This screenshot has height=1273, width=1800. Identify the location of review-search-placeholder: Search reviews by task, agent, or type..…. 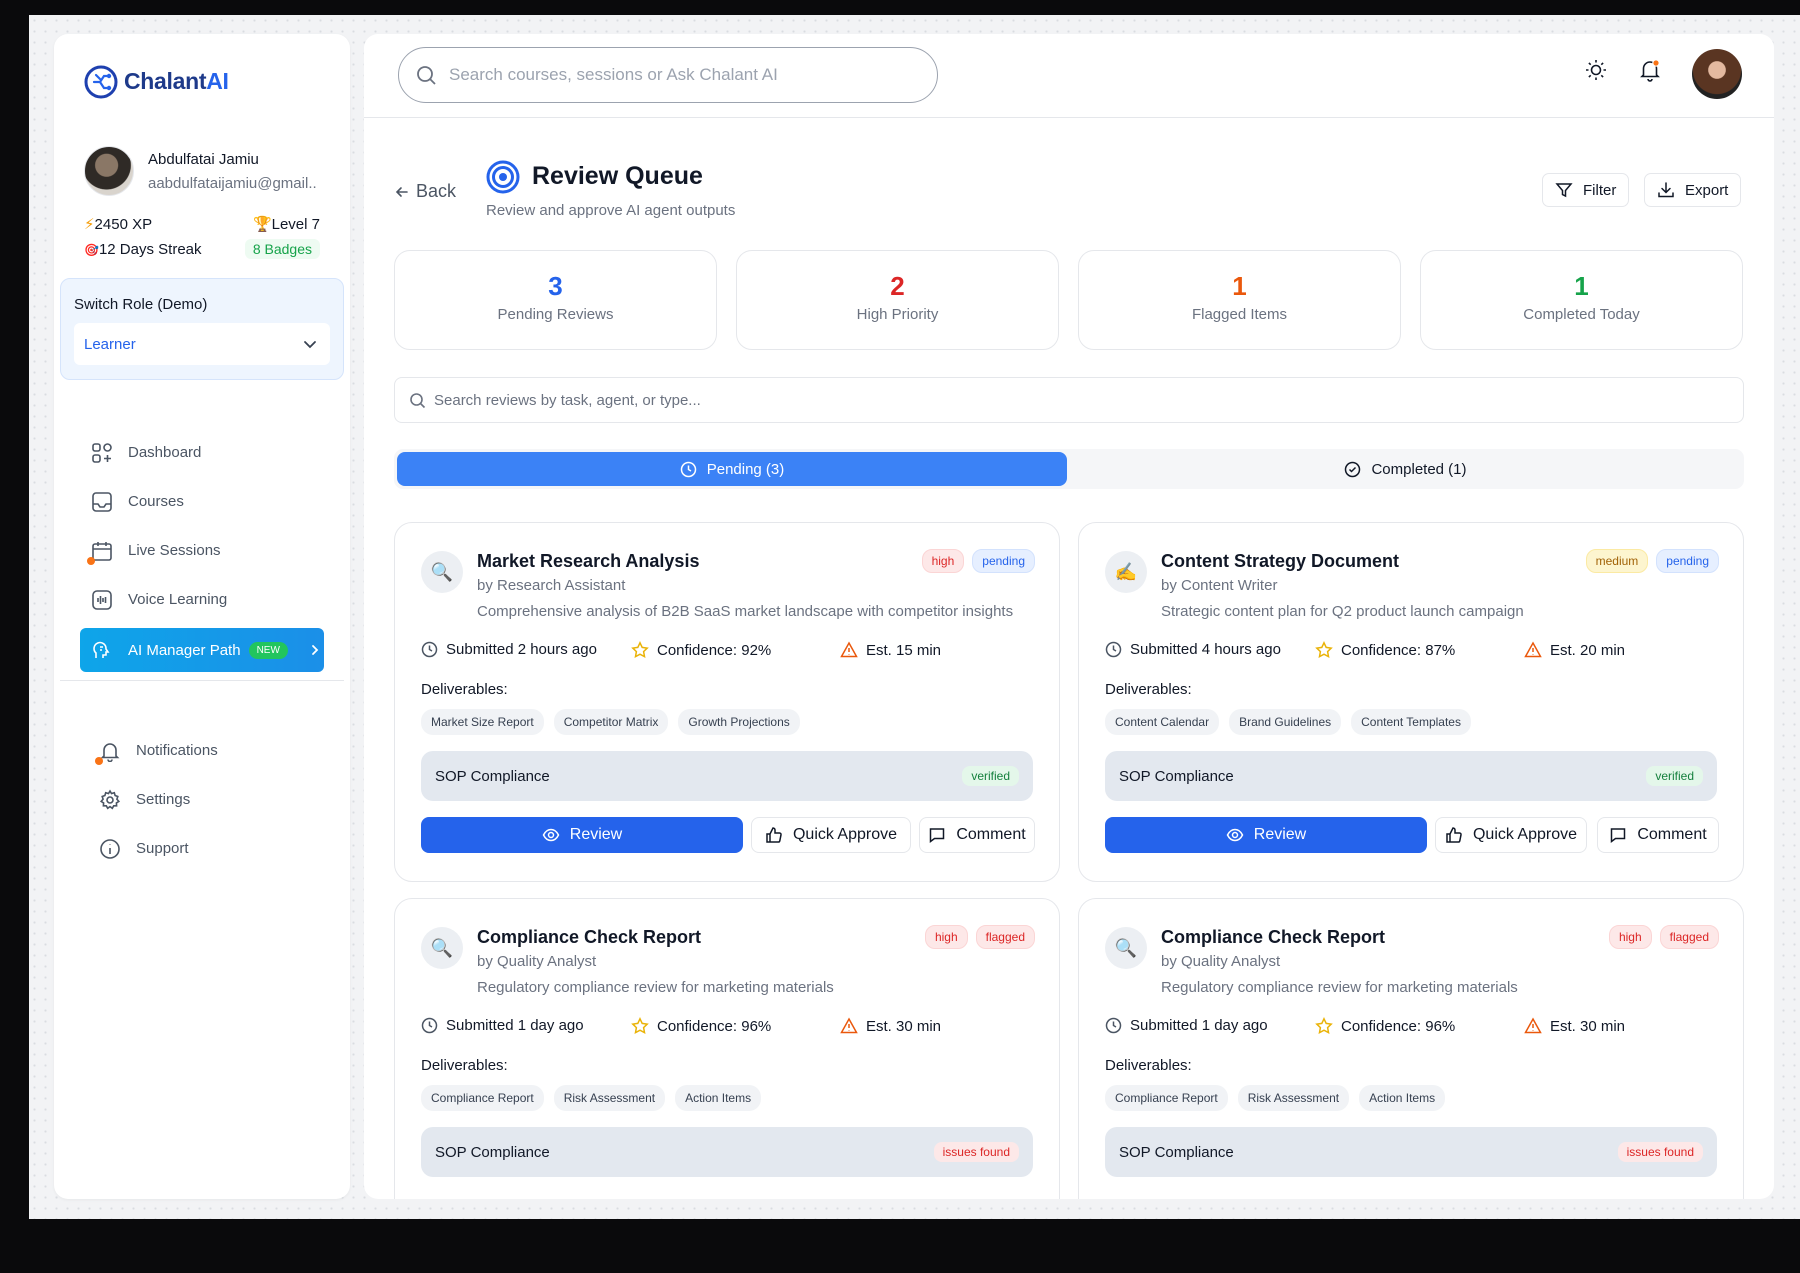
(567, 400).